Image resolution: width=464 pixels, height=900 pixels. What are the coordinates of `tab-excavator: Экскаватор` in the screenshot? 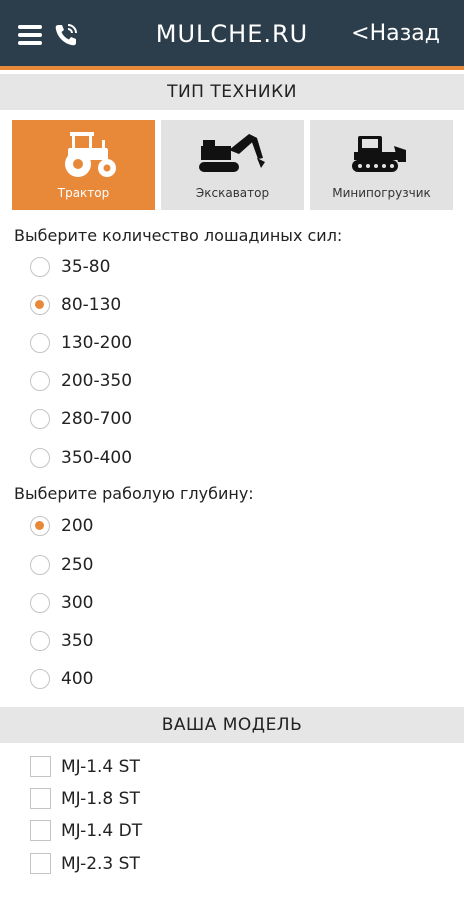 It's located at (232, 165).